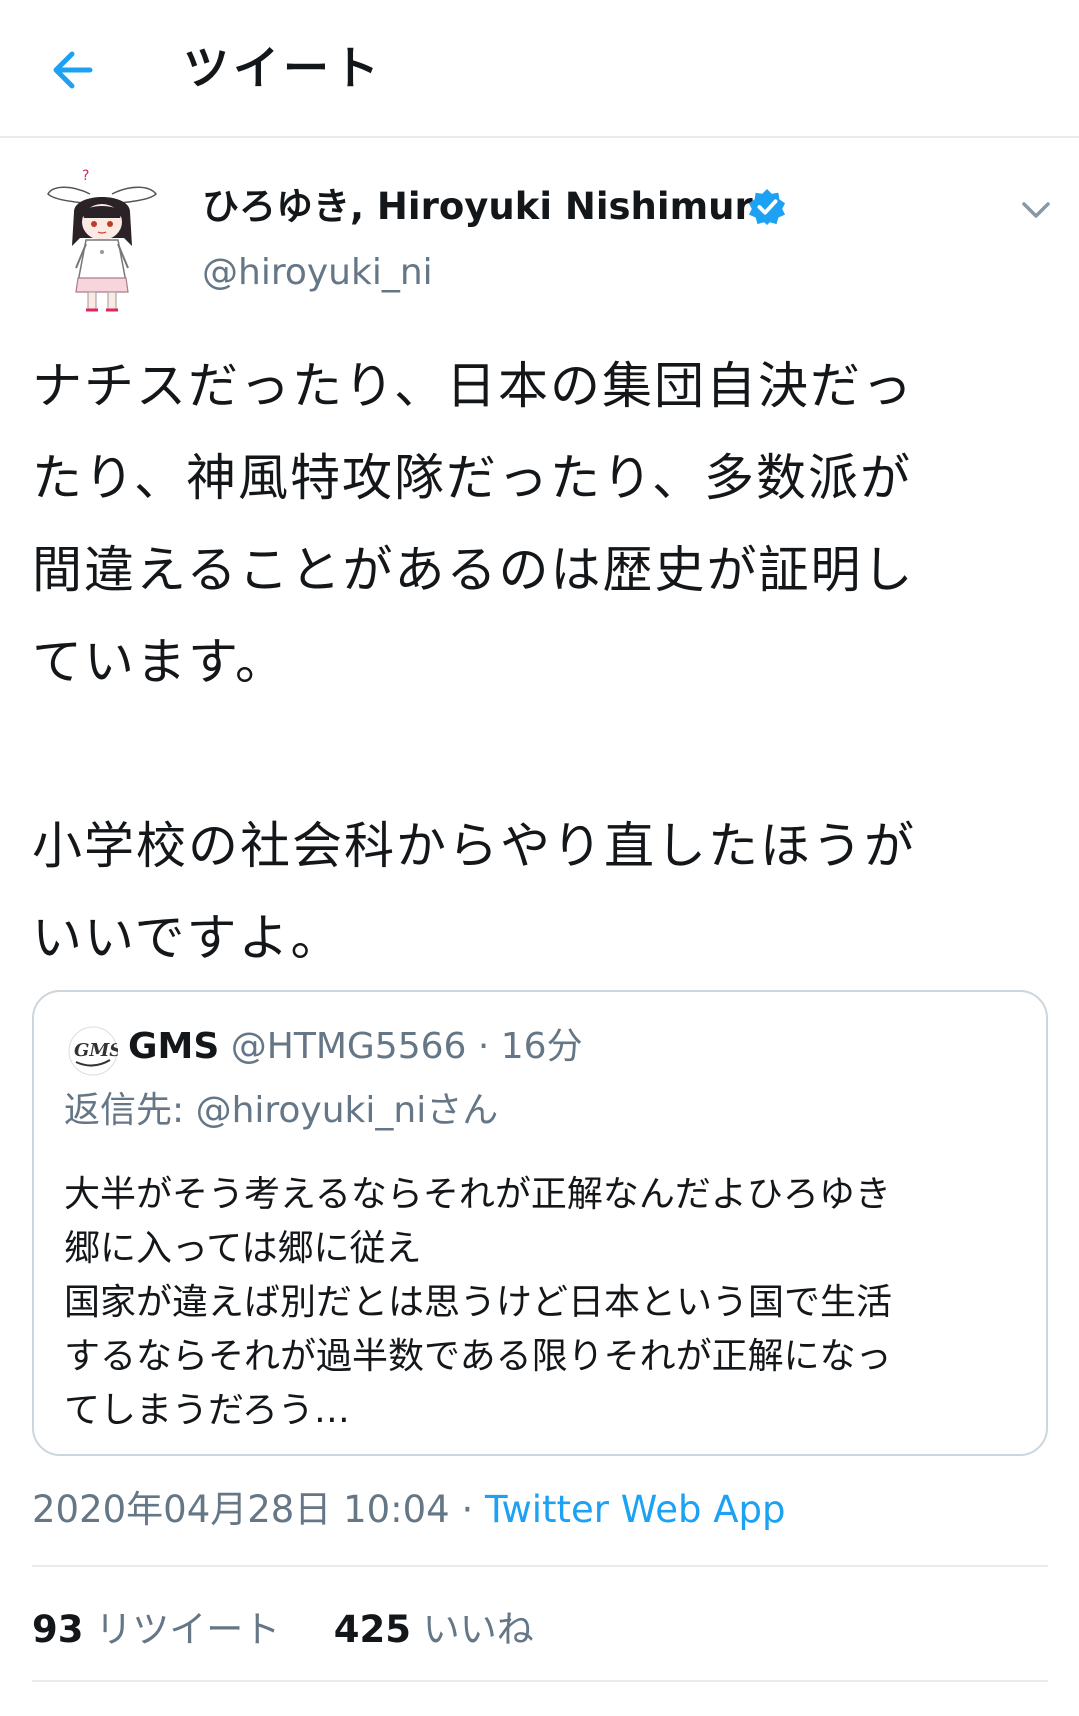  Describe the element at coordinates (348, 1046) in the screenshot. I see `quote-author-handle: @HTMG5566` at that location.